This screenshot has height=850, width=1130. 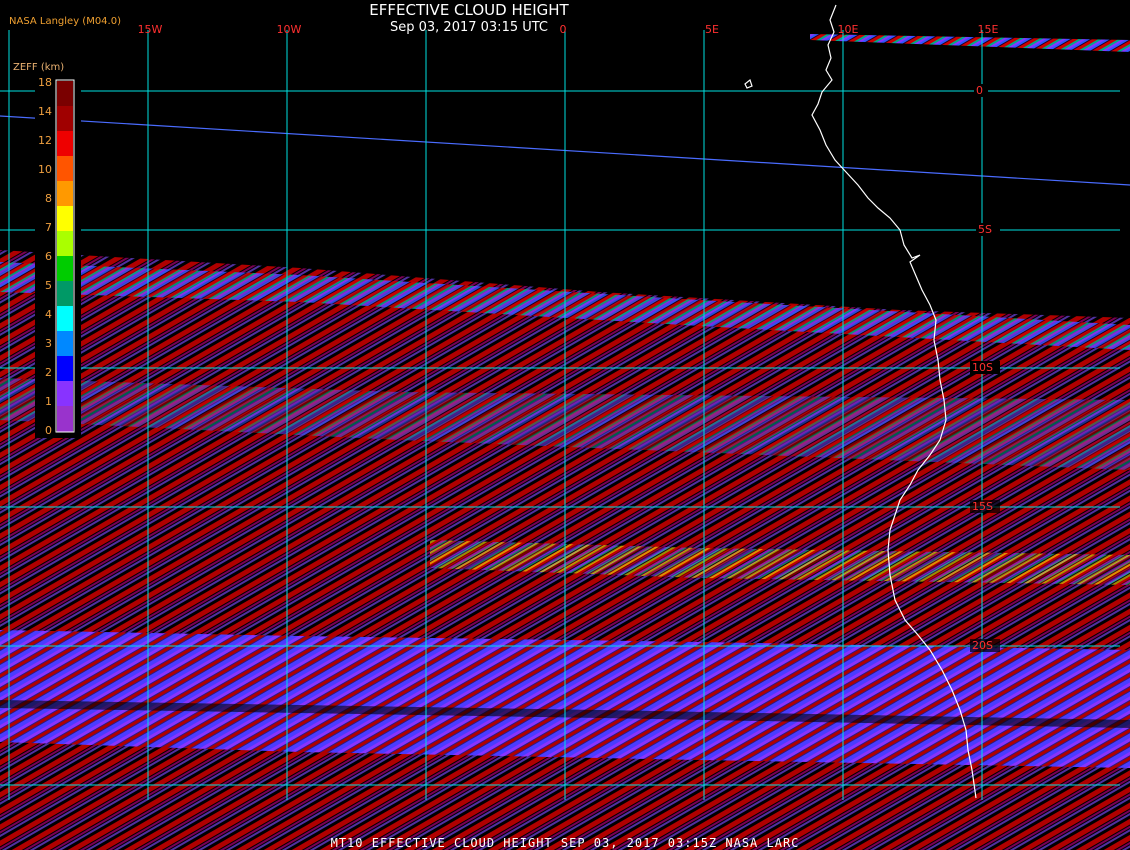 What do you see at coordinates (45, 169) in the screenshot?
I see `colorbar-tick-label: 10` at bounding box center [45, 169].